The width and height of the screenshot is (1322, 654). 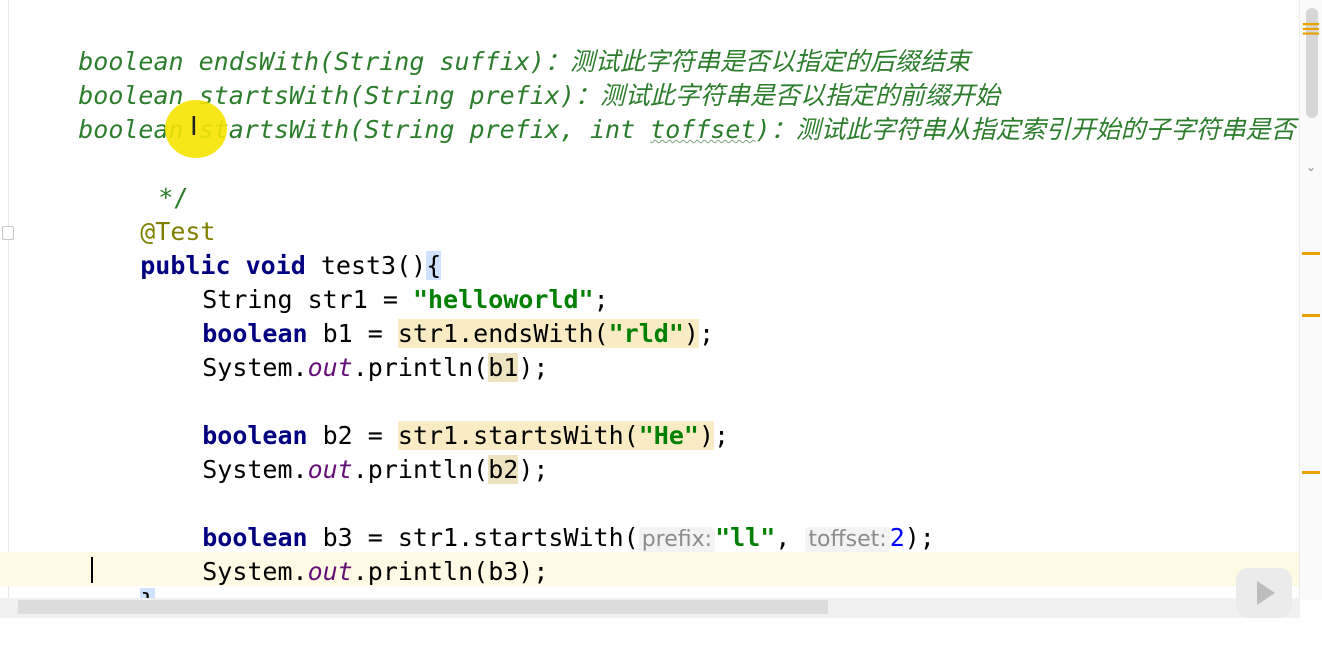 I want to click on code-line: public void test3(){, so click(x=261, y=247).